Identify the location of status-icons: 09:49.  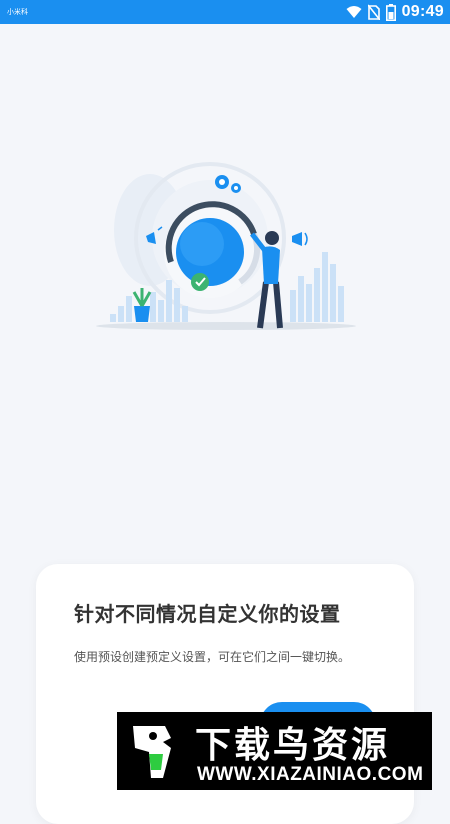
(395, 12).